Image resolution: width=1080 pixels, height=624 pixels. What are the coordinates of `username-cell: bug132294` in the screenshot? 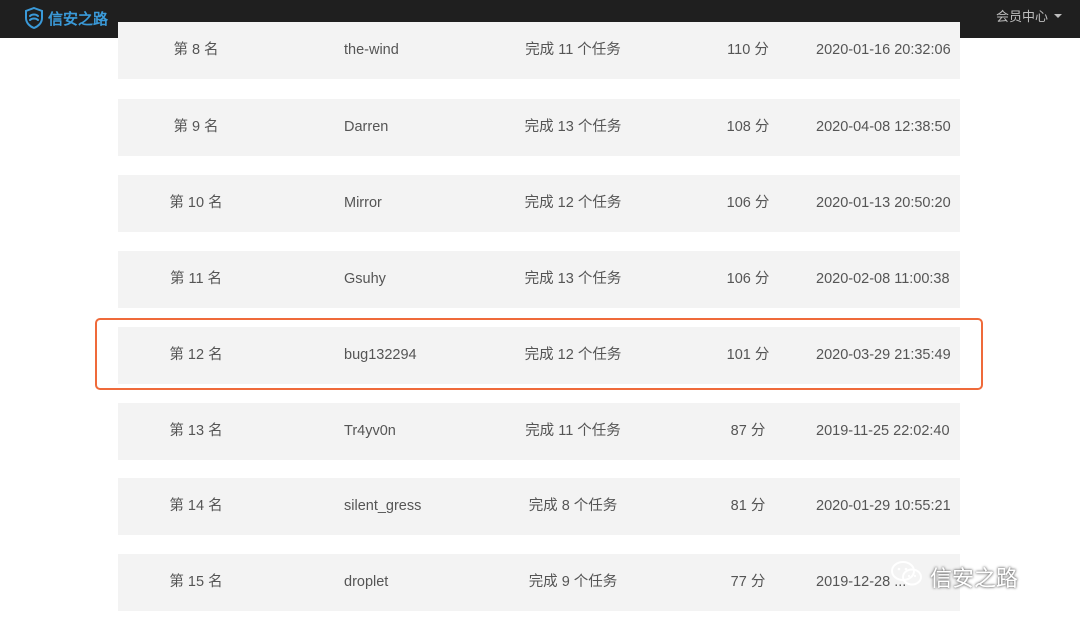 It's located at (380, 355).